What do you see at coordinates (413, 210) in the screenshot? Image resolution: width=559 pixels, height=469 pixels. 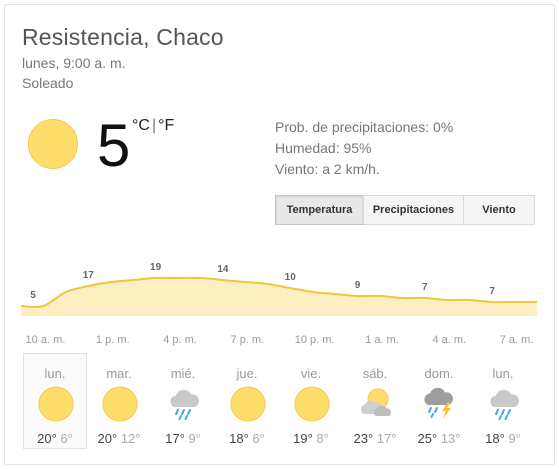 I see `tab-precipitation: Precipitaciones` at bounding box center [413, 210].